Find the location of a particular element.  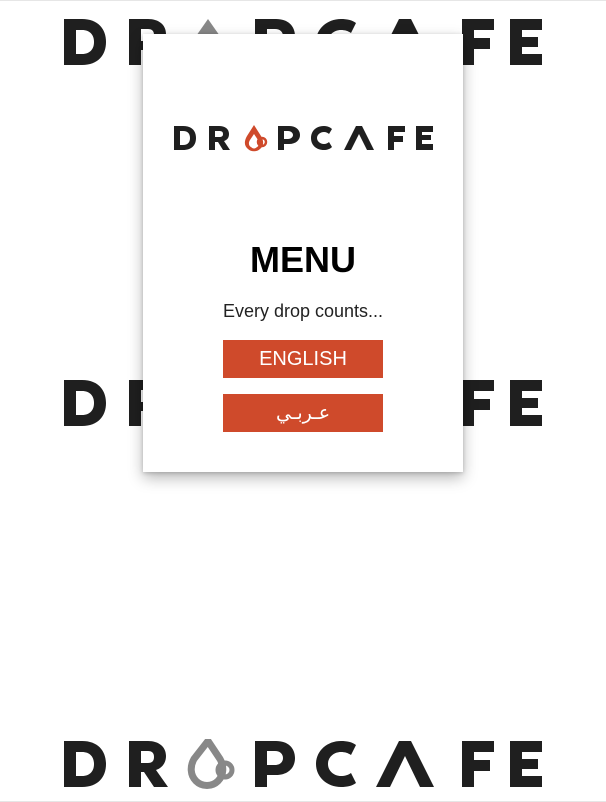

english-button: ENGLISH is located at coordinates (303, 359).